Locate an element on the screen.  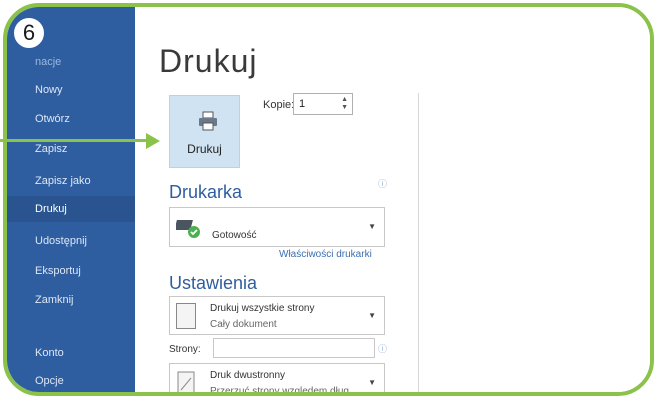
pages-dropdown-subtitle: Cały dokument is located at coordinates (243, 324).